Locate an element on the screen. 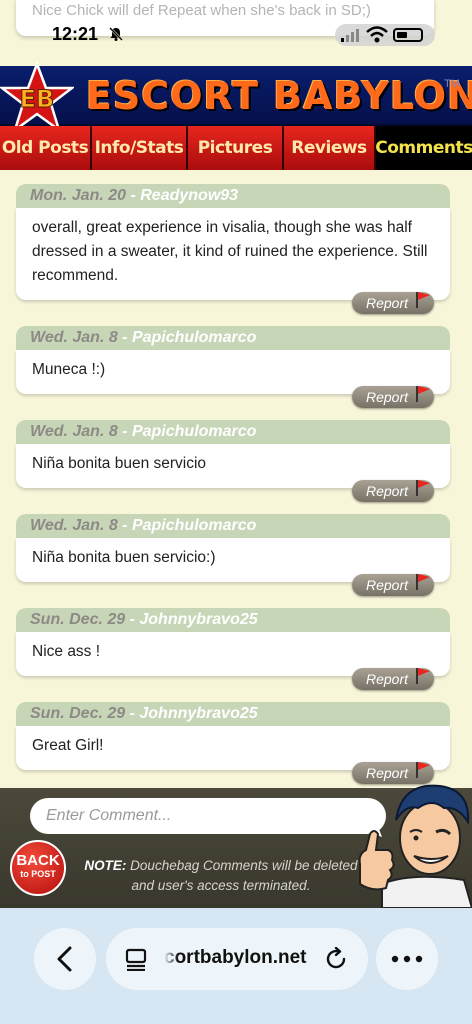 The width and height of the screenshot is (472, 1024). logo-badge: EB is located at coordinates (37, 99).